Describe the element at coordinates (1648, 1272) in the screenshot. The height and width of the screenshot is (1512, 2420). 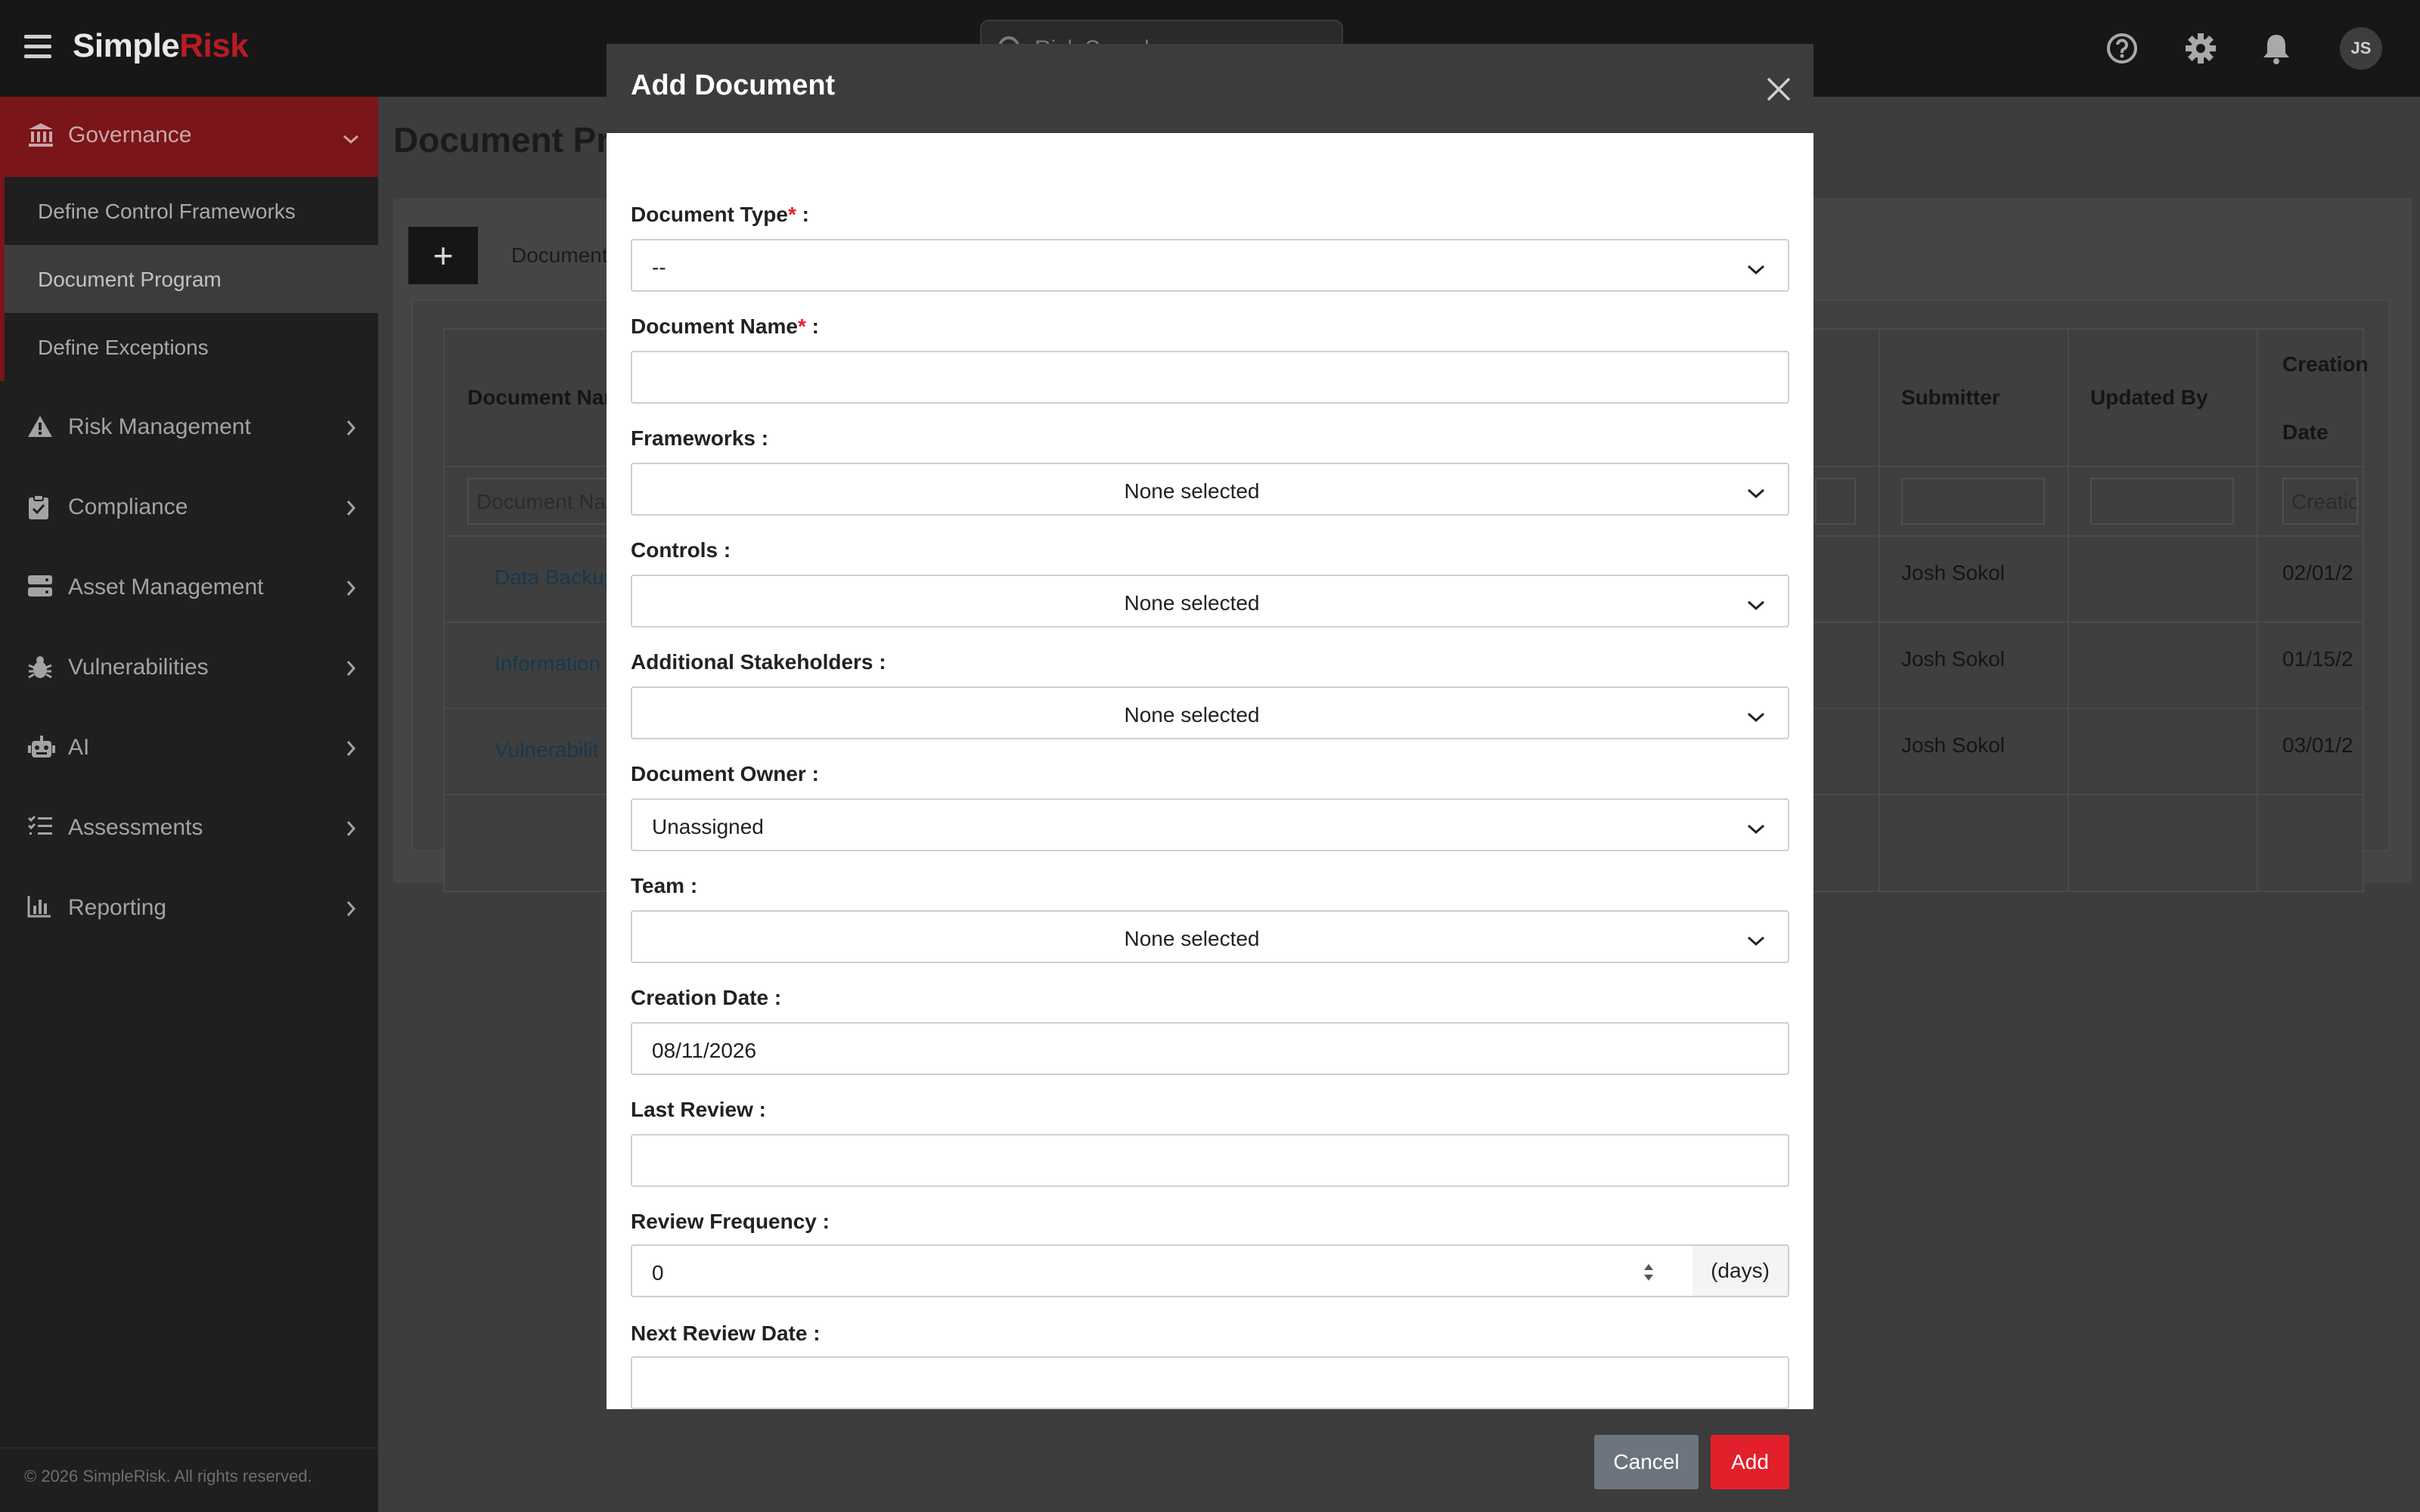
I see `number-spinner-icon` at that location.